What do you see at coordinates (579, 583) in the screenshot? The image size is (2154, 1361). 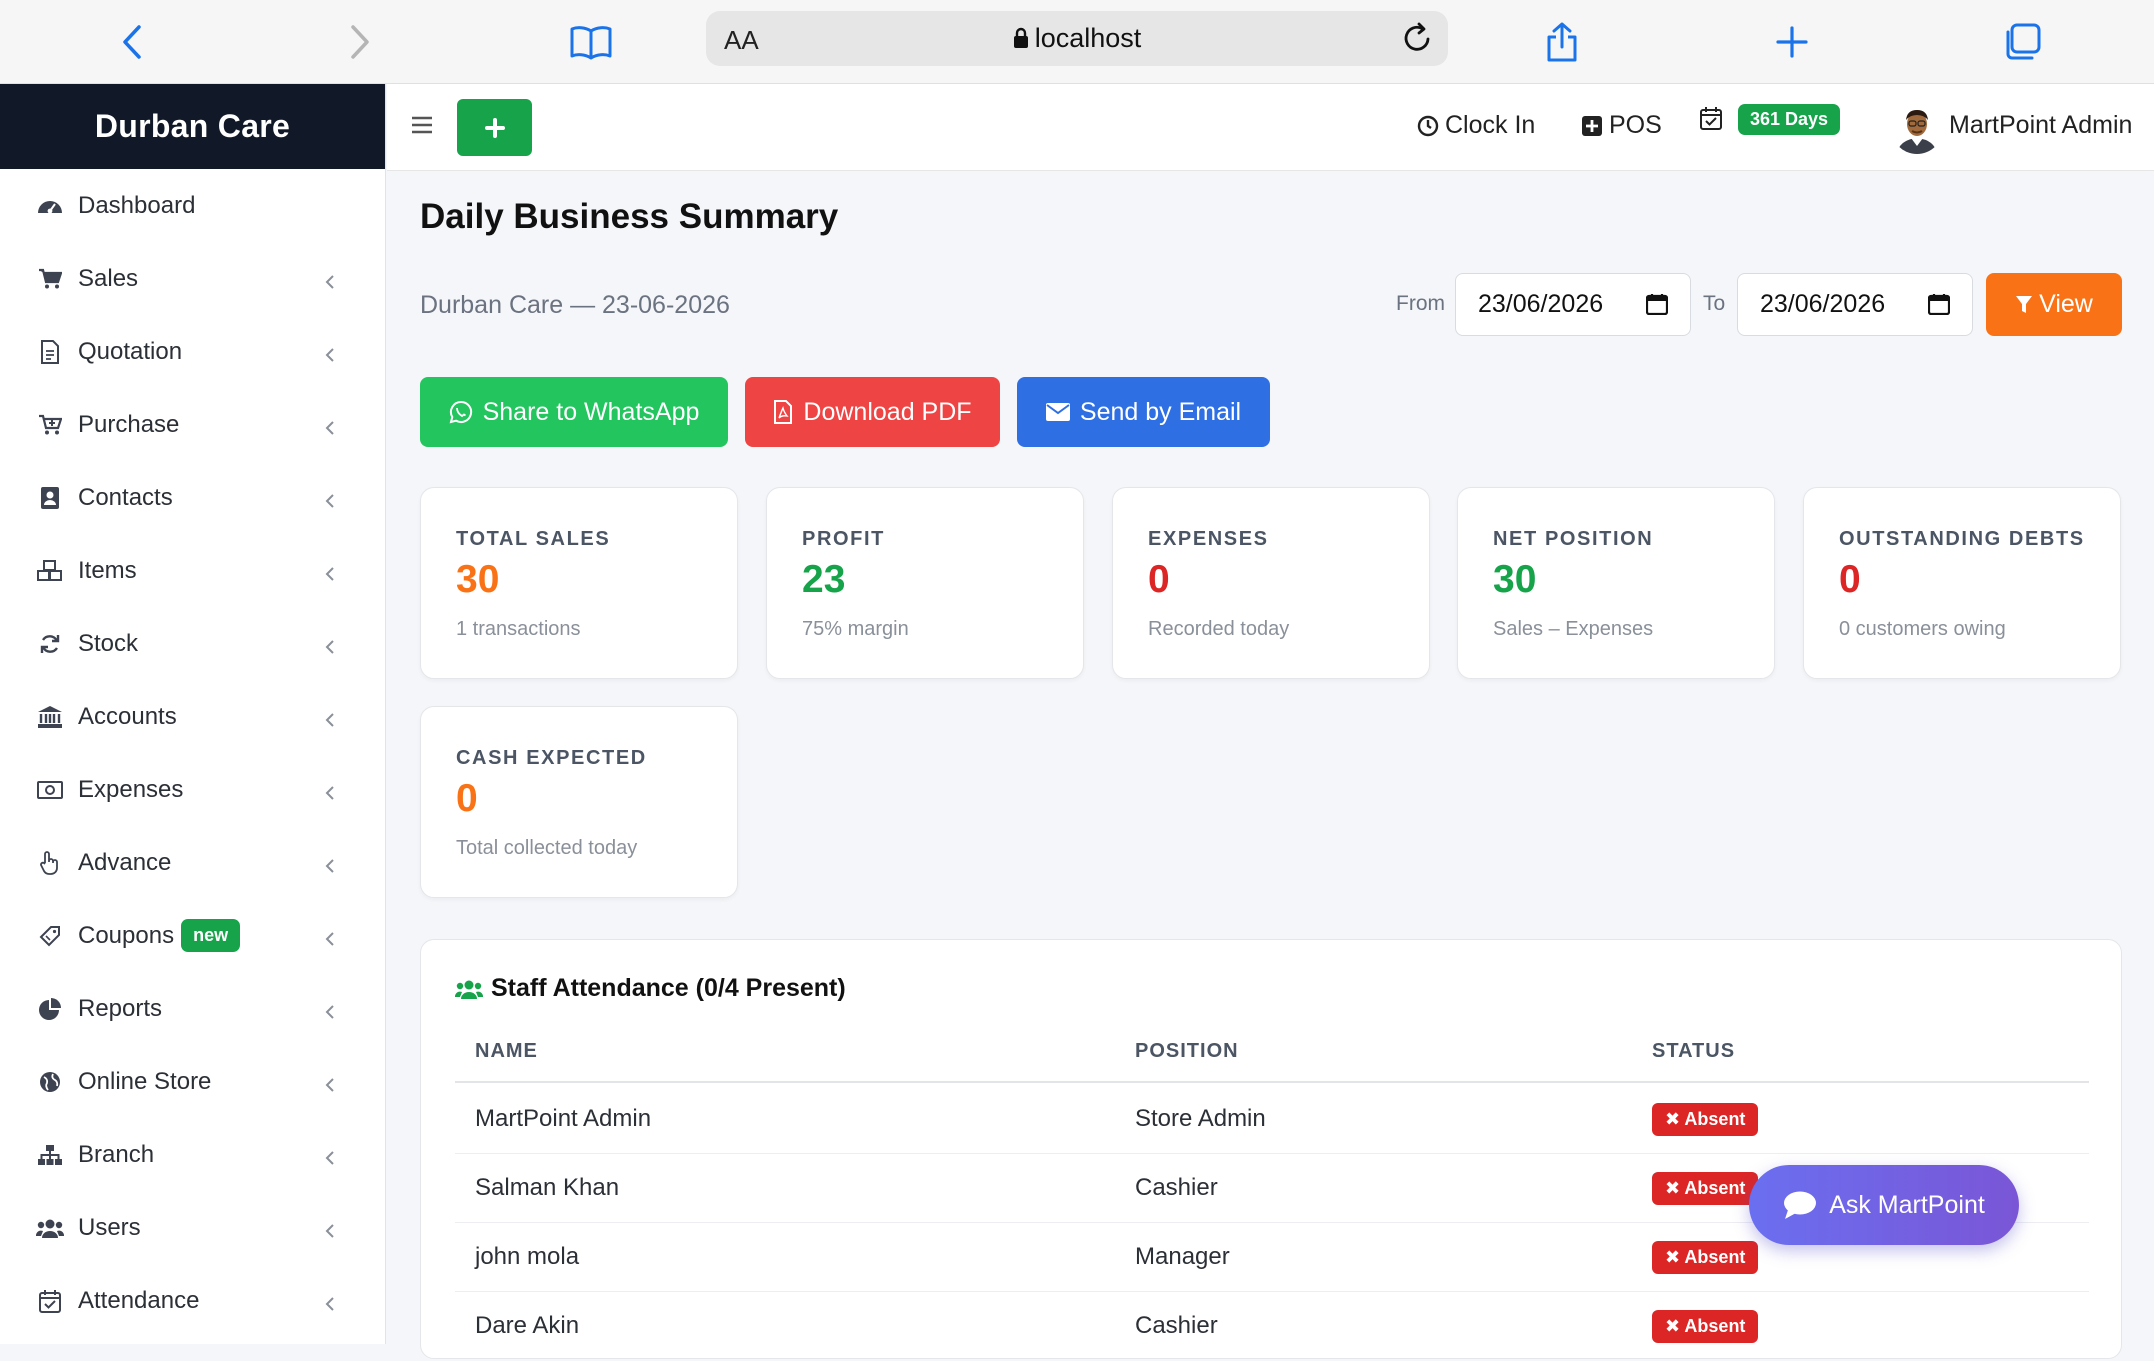 I see `total-sales-card: TOTAL SALES 30 1 transactions` at bounding box center [579, 583].